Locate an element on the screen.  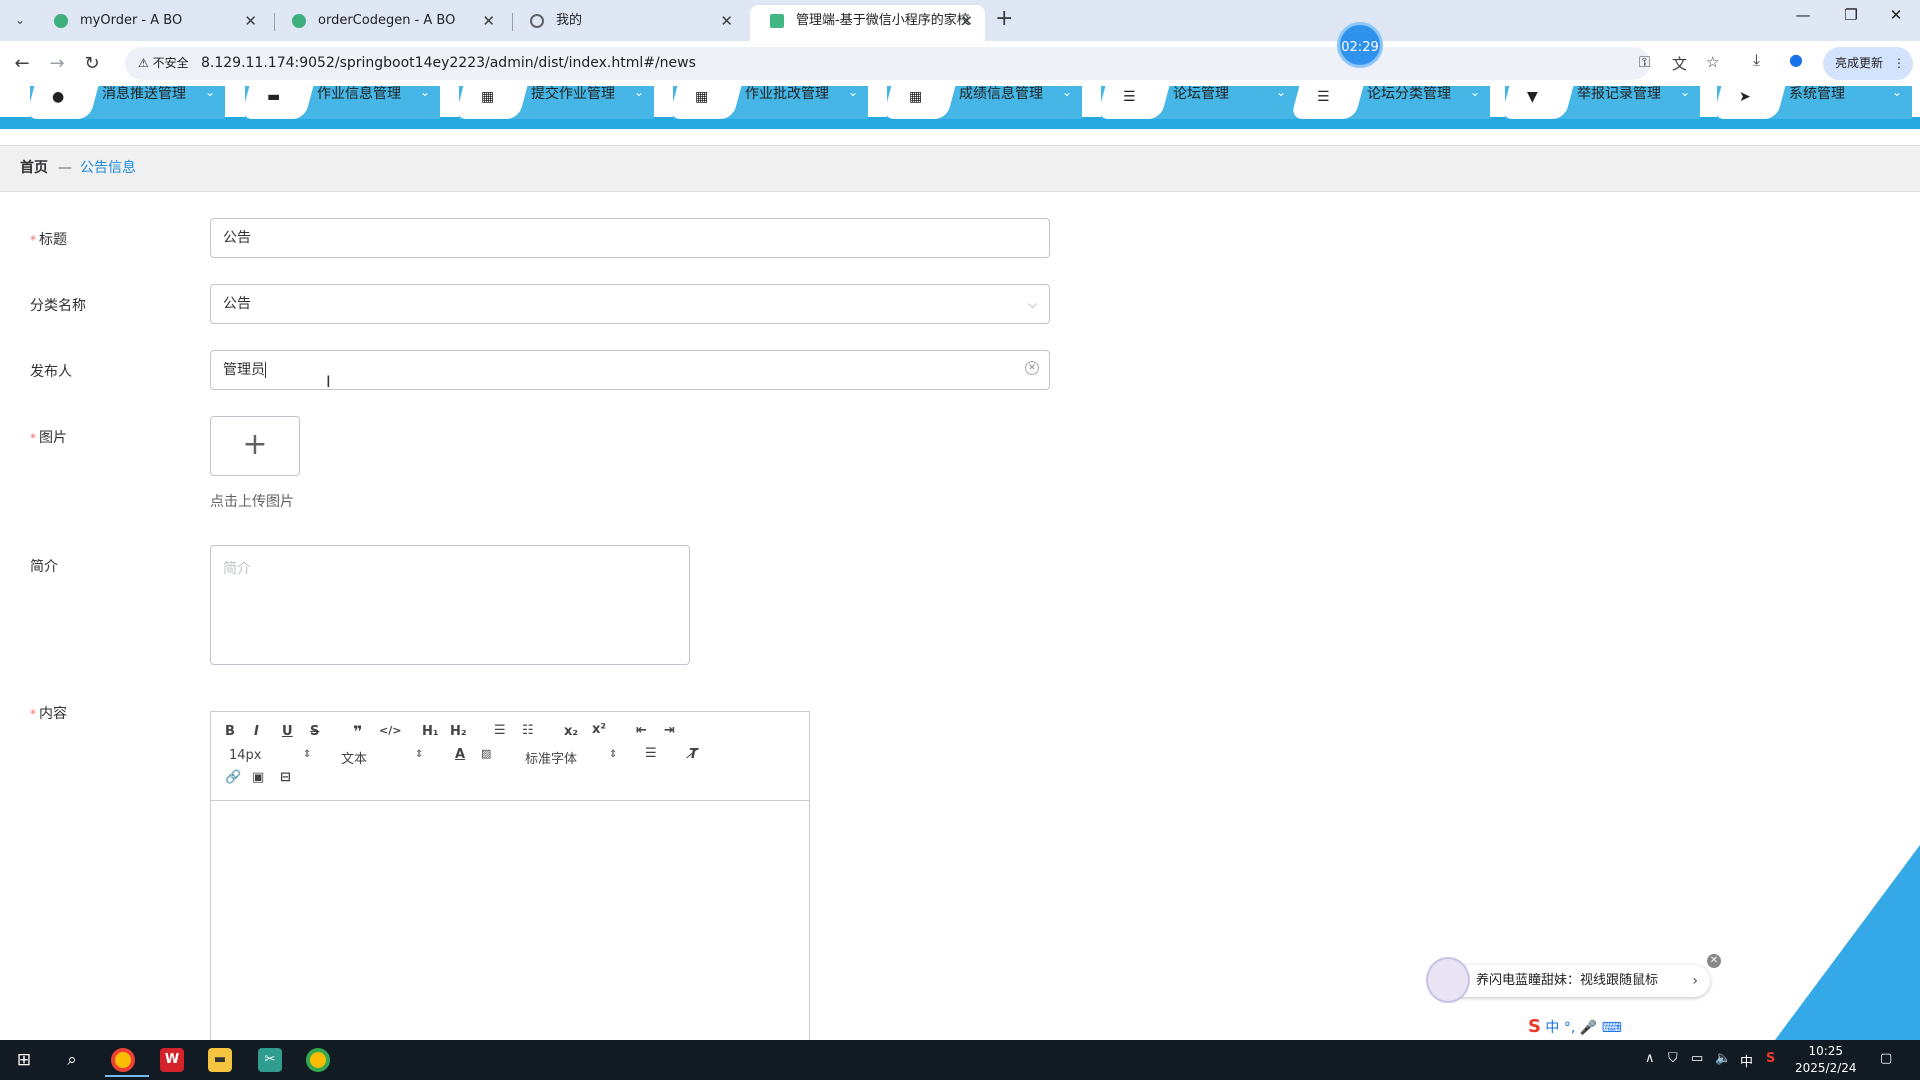
browser-tab-admin: 管理端-基于微信小程序的家校 ✕ is located at coordinates (867, 23).